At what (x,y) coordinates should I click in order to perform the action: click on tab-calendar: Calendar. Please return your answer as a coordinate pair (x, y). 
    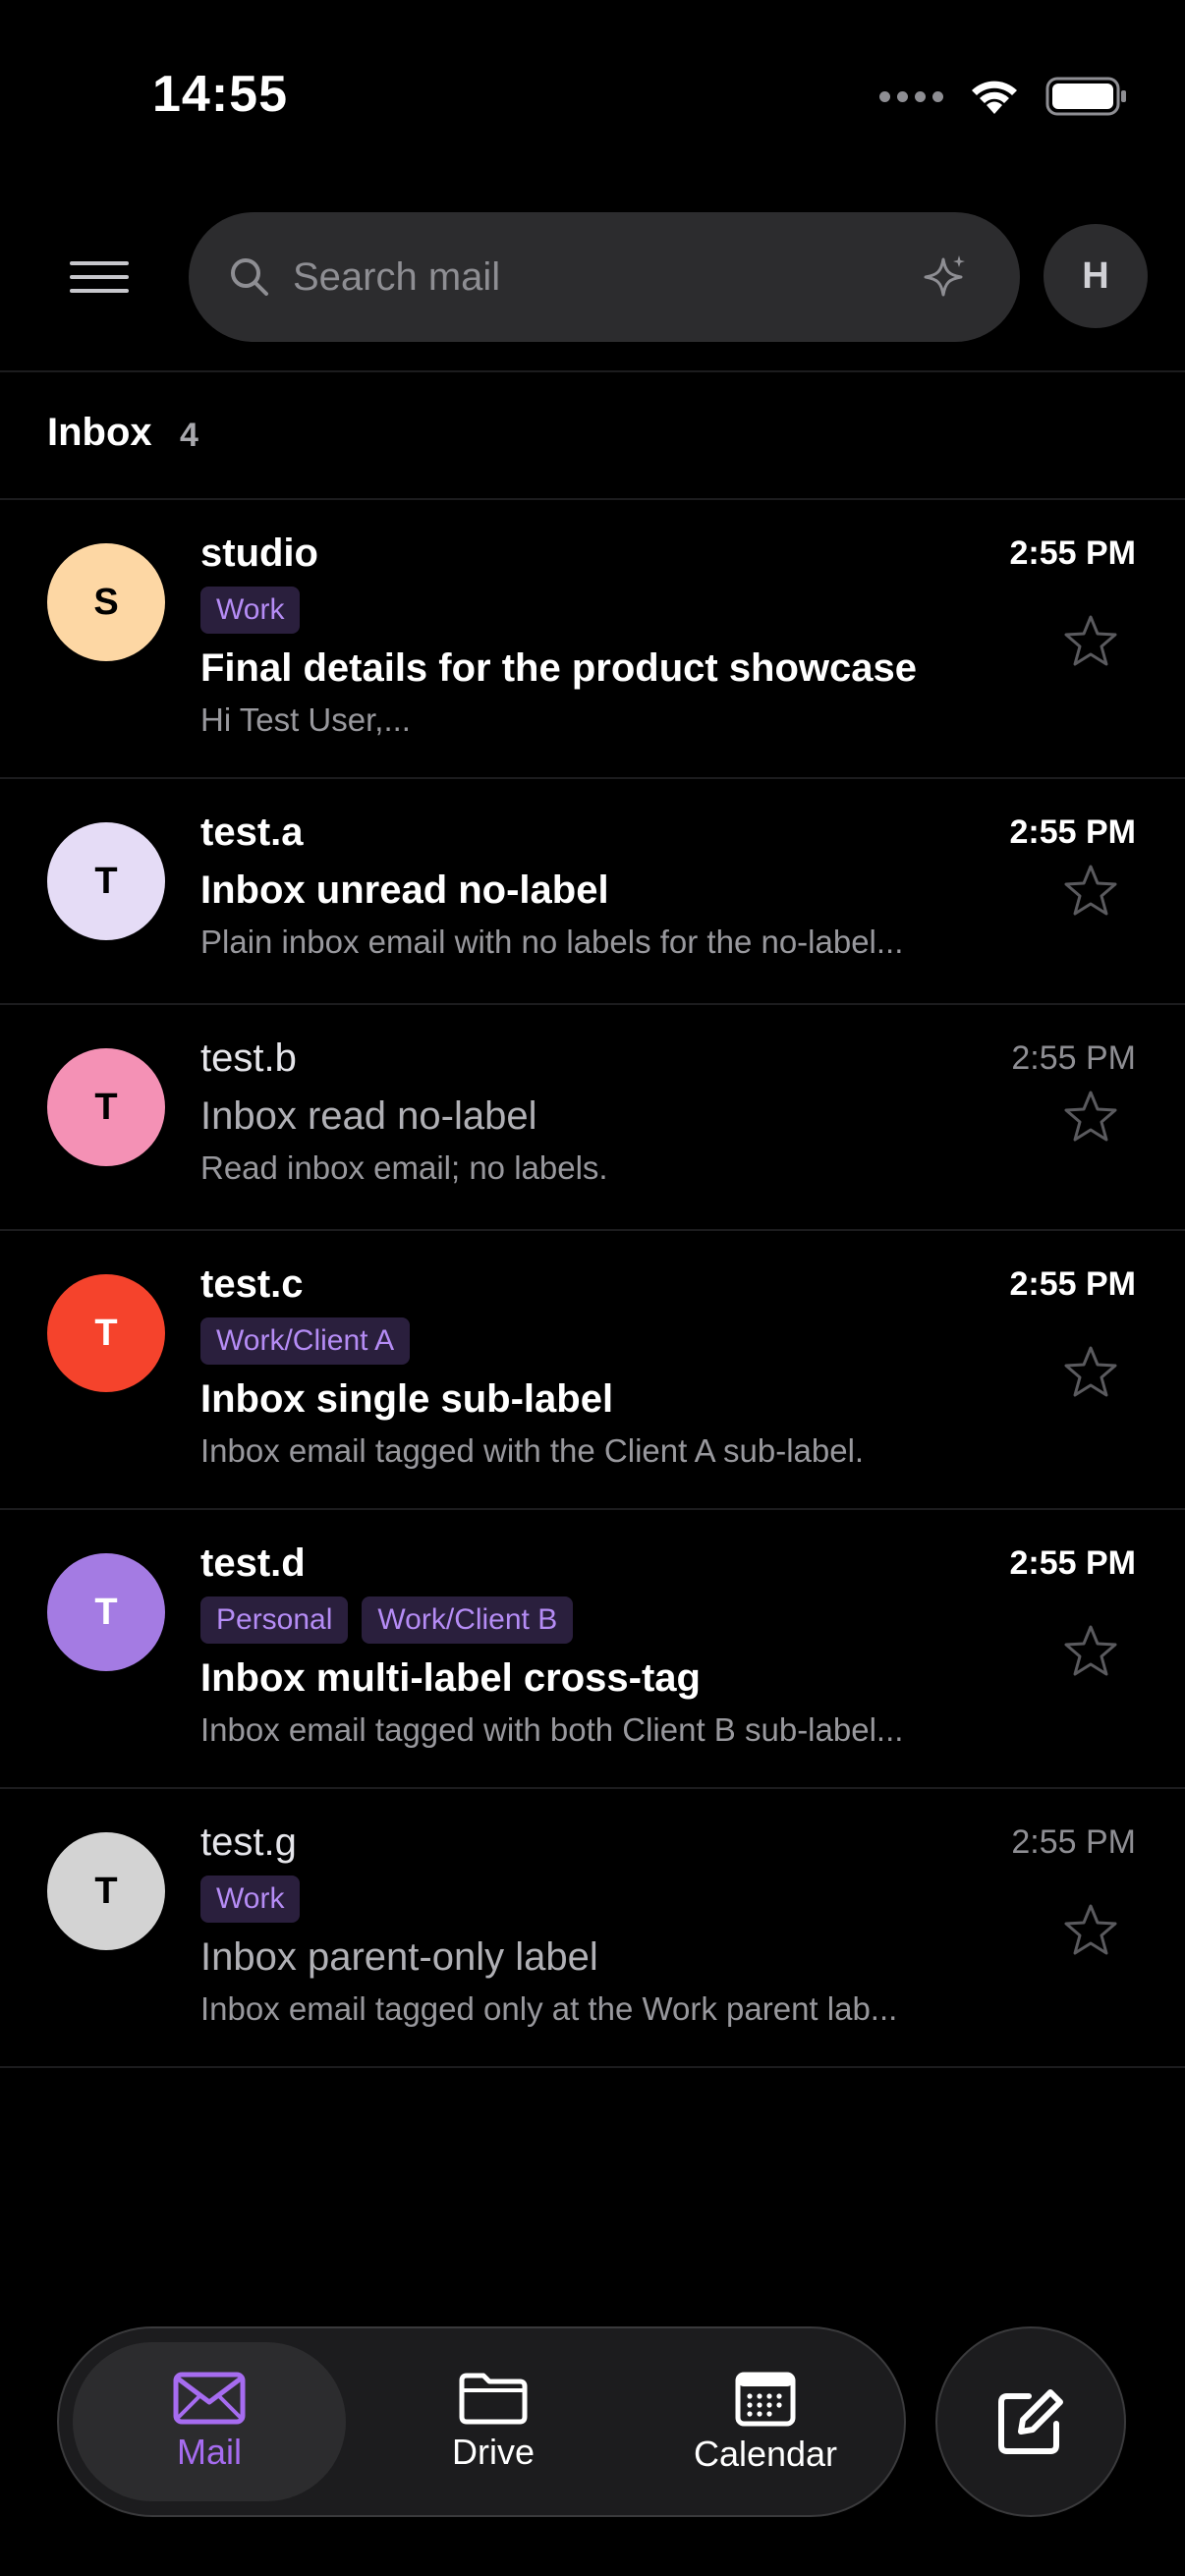
    Looking at the image, I should click on (766, 2421).